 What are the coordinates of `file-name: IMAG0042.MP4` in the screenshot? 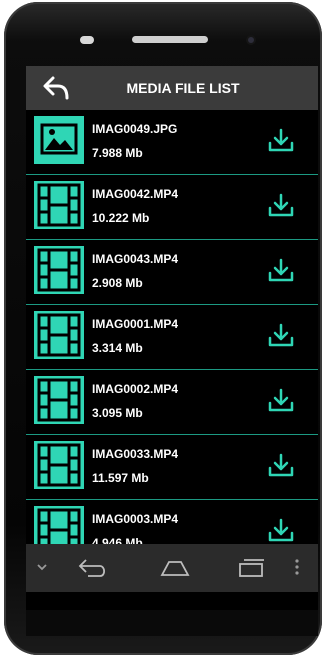 It's located at (135, 194).